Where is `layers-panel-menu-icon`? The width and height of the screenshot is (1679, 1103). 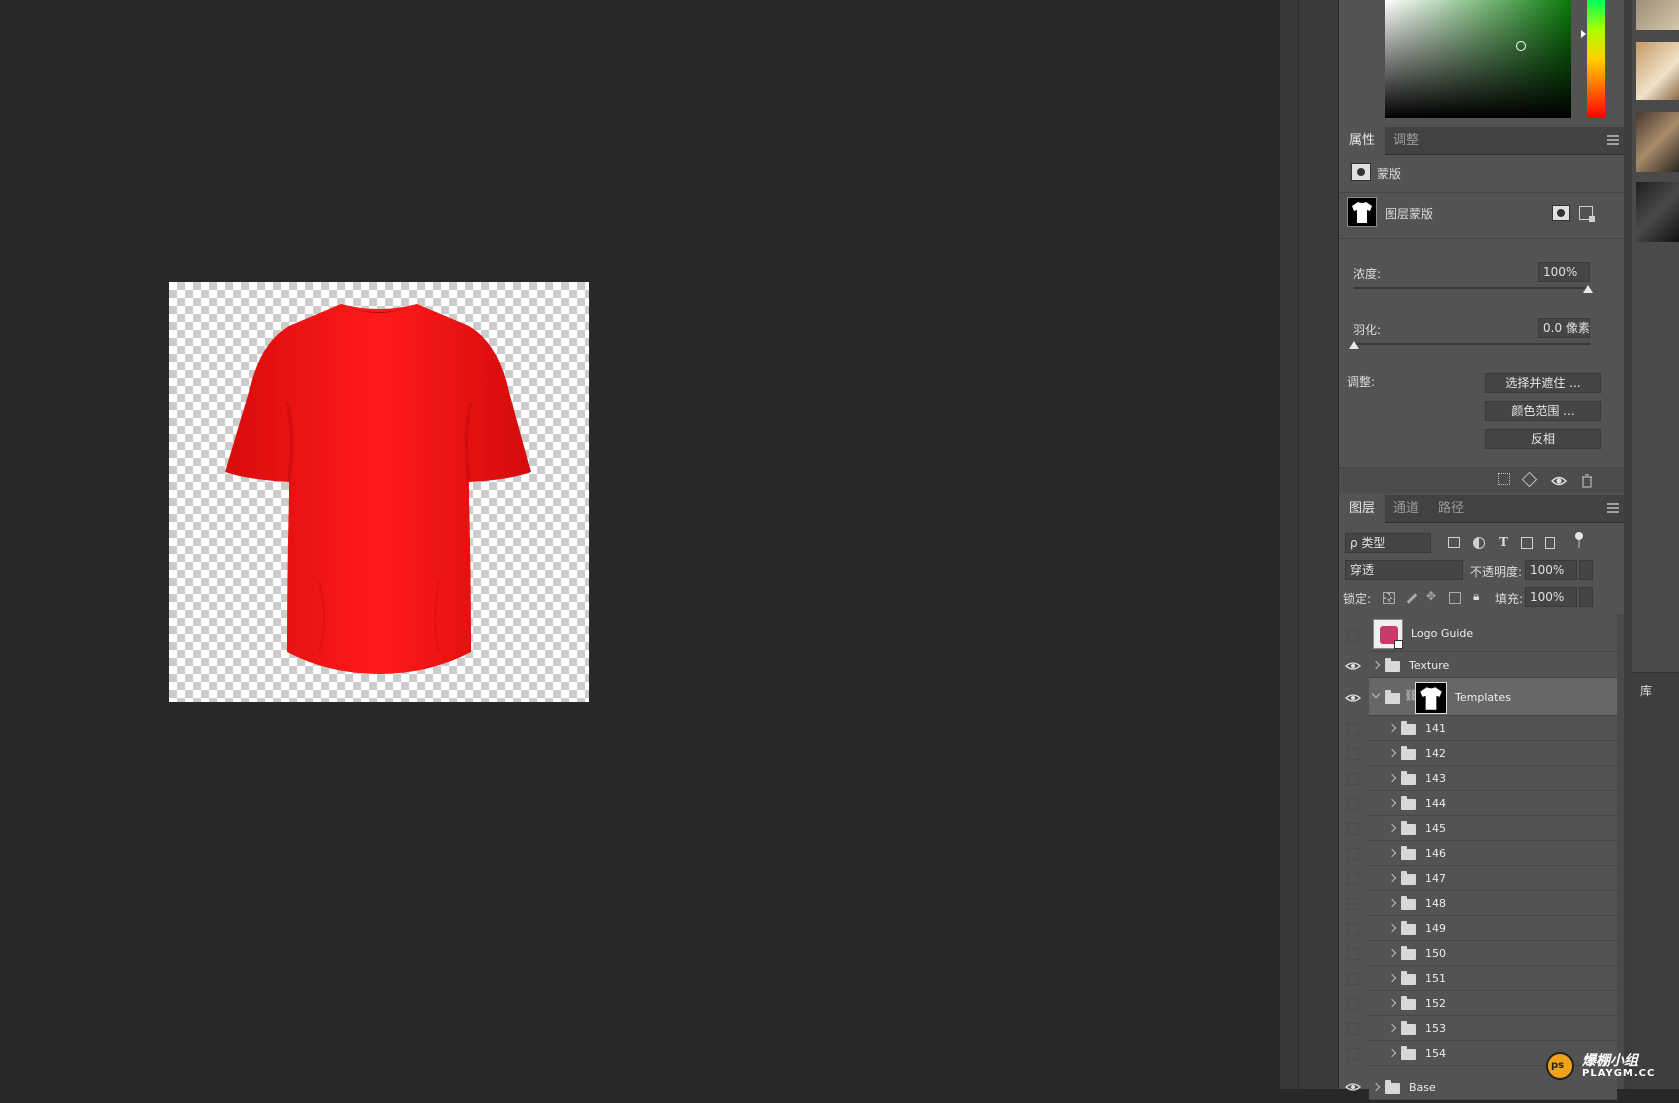
layers-panel-menu-icon is located at coordinates (1613, 508).